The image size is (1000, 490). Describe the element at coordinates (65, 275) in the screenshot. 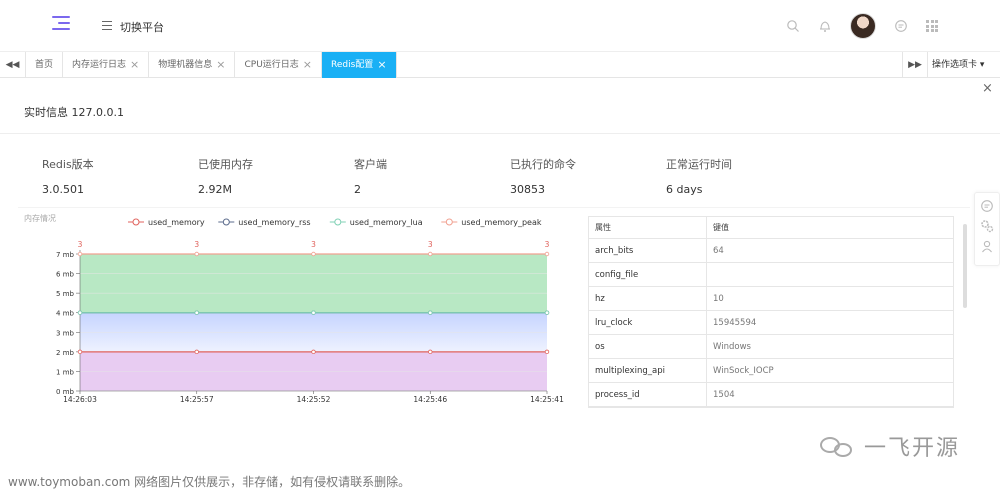

I see `y-tick-label: 6 mb` at that location.